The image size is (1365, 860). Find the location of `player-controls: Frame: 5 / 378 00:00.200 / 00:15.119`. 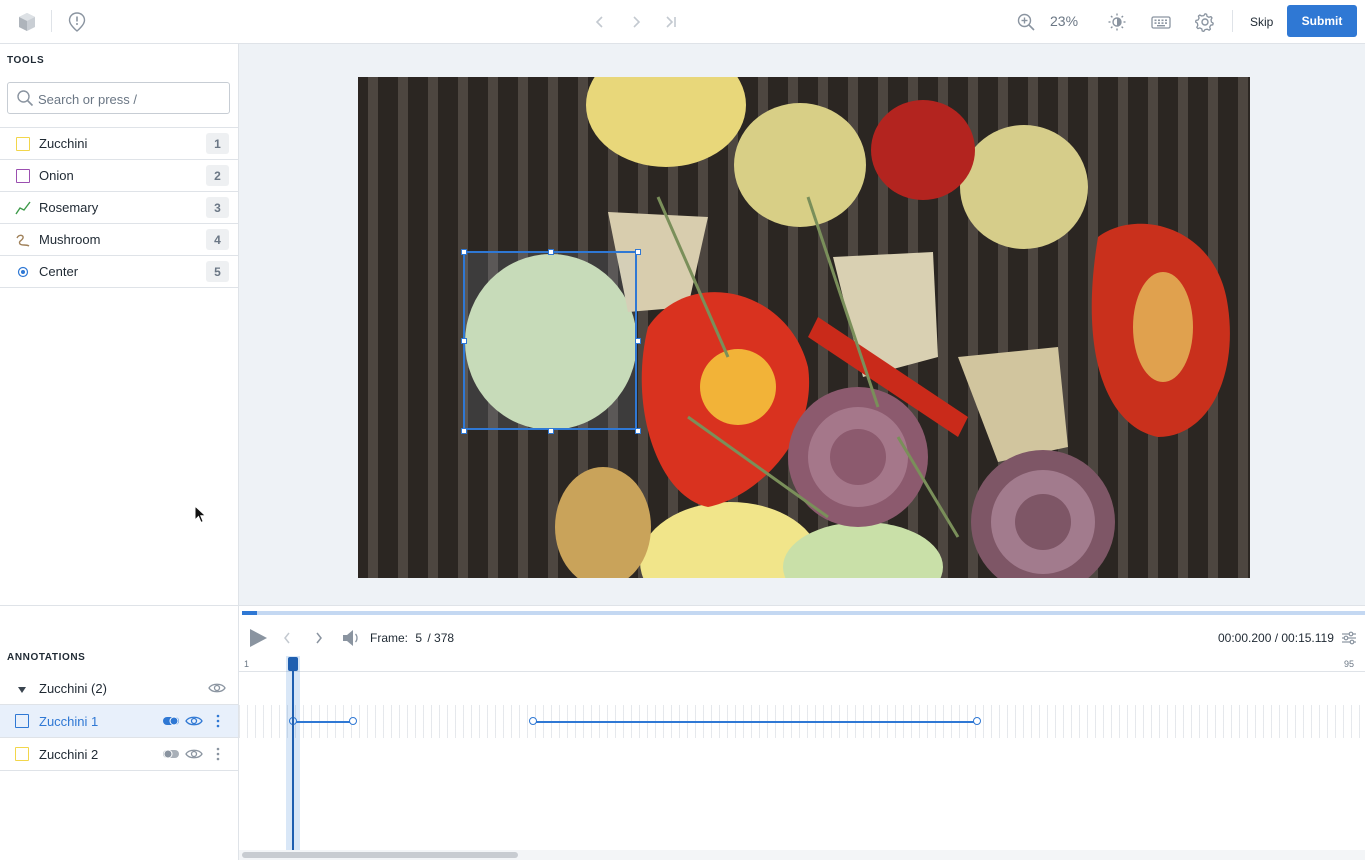

player-controls: Frame: 5 / 378 00:00.200 / 00:15.119 is located at coordinates (803, 638).